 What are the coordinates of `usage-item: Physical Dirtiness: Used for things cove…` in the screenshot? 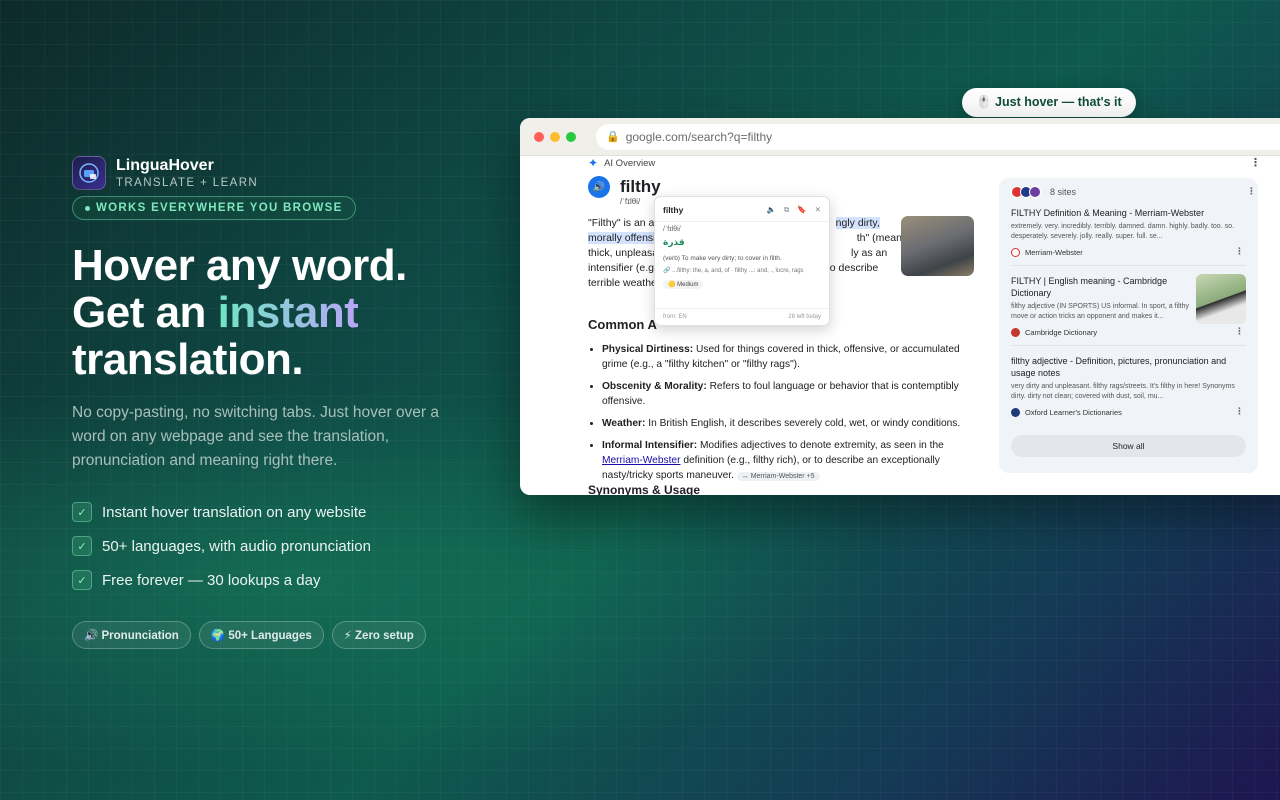 It's located at (790, 357).